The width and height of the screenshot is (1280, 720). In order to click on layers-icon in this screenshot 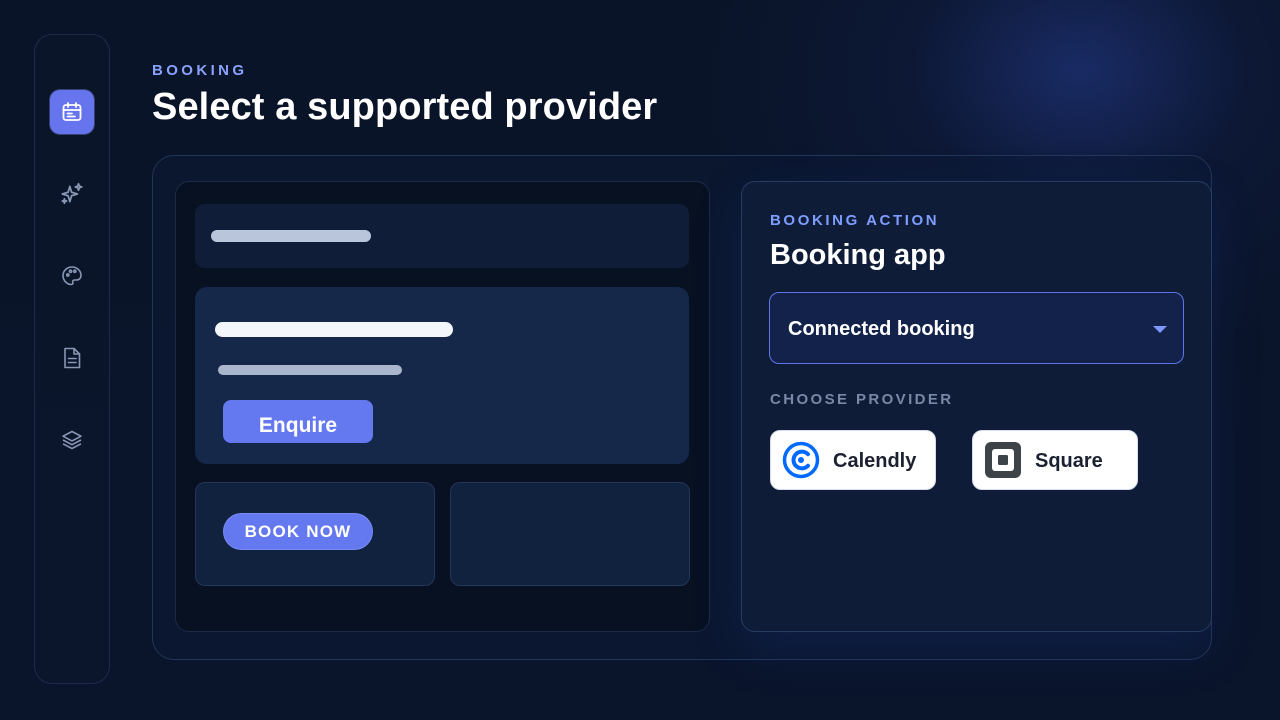, I will do `click(72, 440)`.